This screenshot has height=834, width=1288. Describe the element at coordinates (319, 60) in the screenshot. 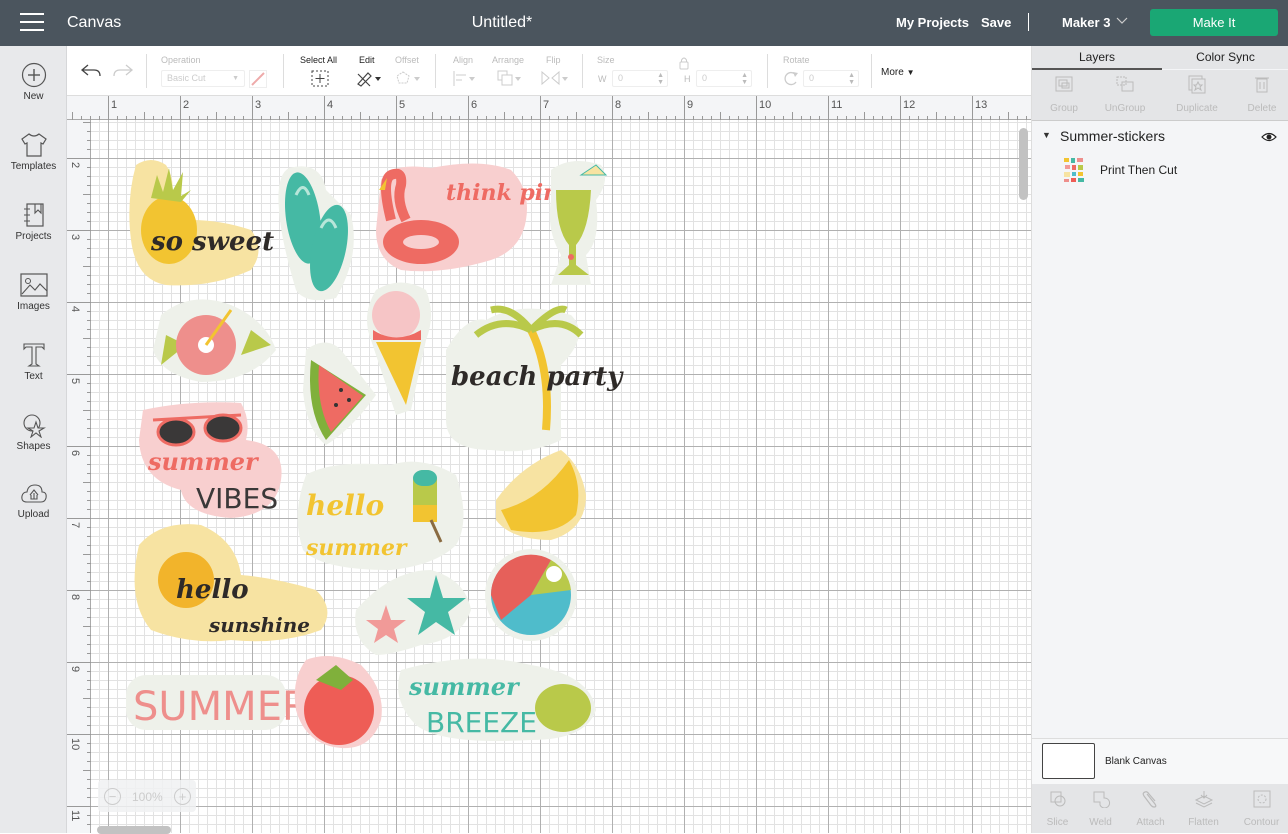

I see `select-all-label: Select All` at that location.